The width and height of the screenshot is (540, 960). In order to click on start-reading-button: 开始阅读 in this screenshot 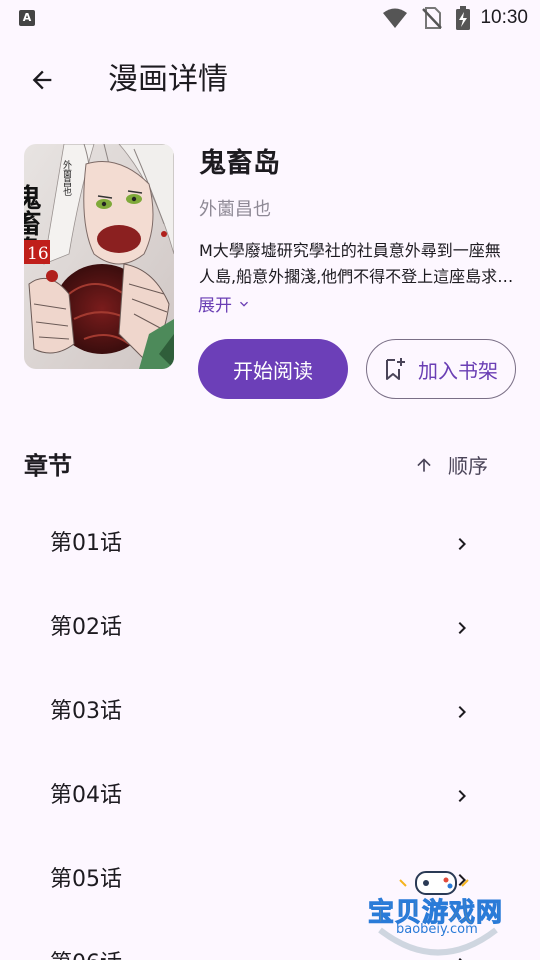, I will do `click(273, 369)`.